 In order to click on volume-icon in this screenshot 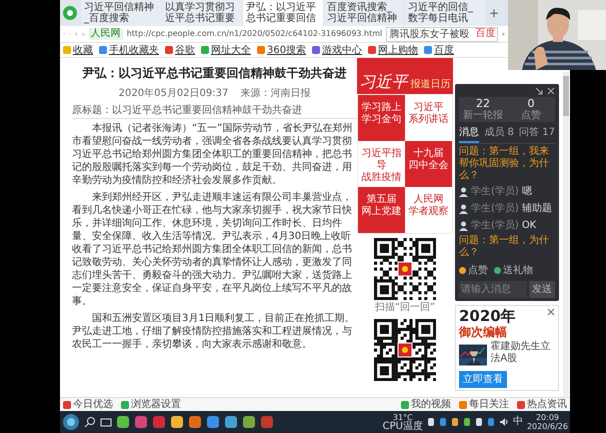, I will do `click(503, 422)`.